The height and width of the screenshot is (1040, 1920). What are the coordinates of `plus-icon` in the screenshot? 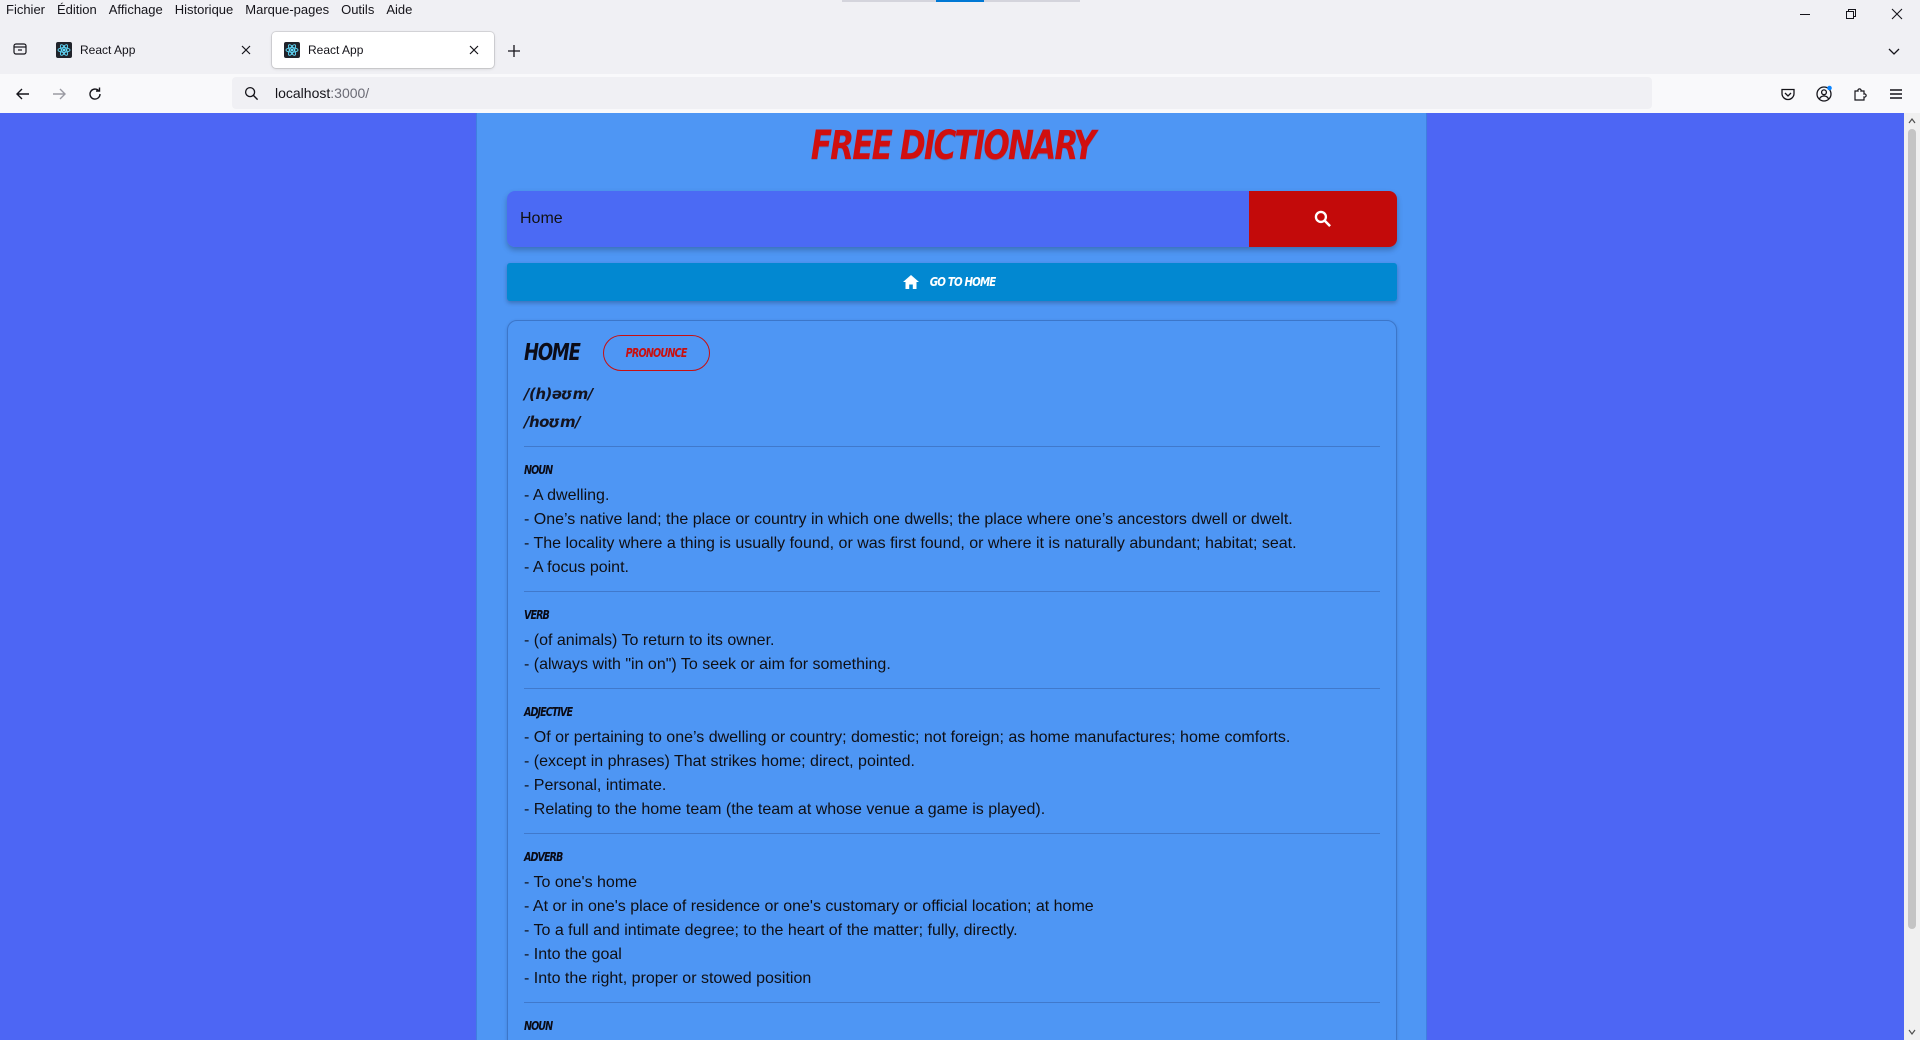 It's located at (514, 51).